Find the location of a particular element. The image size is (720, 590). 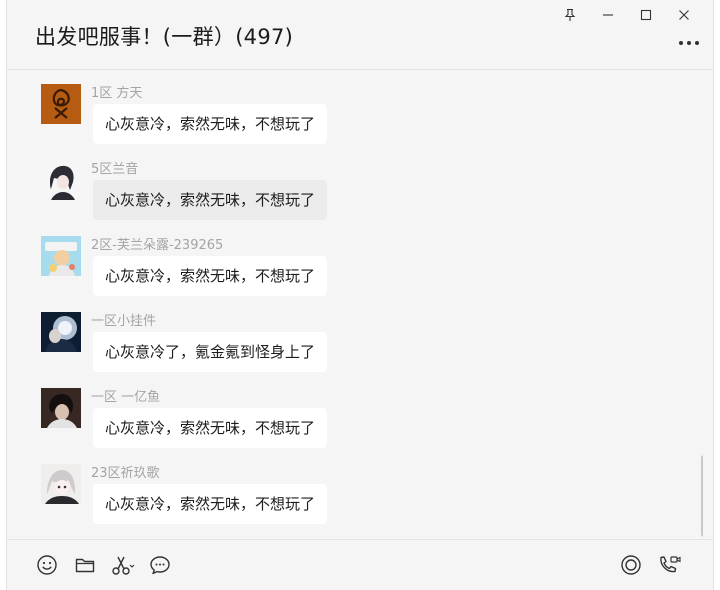

folder-icon is located at coordinates (85, 565).